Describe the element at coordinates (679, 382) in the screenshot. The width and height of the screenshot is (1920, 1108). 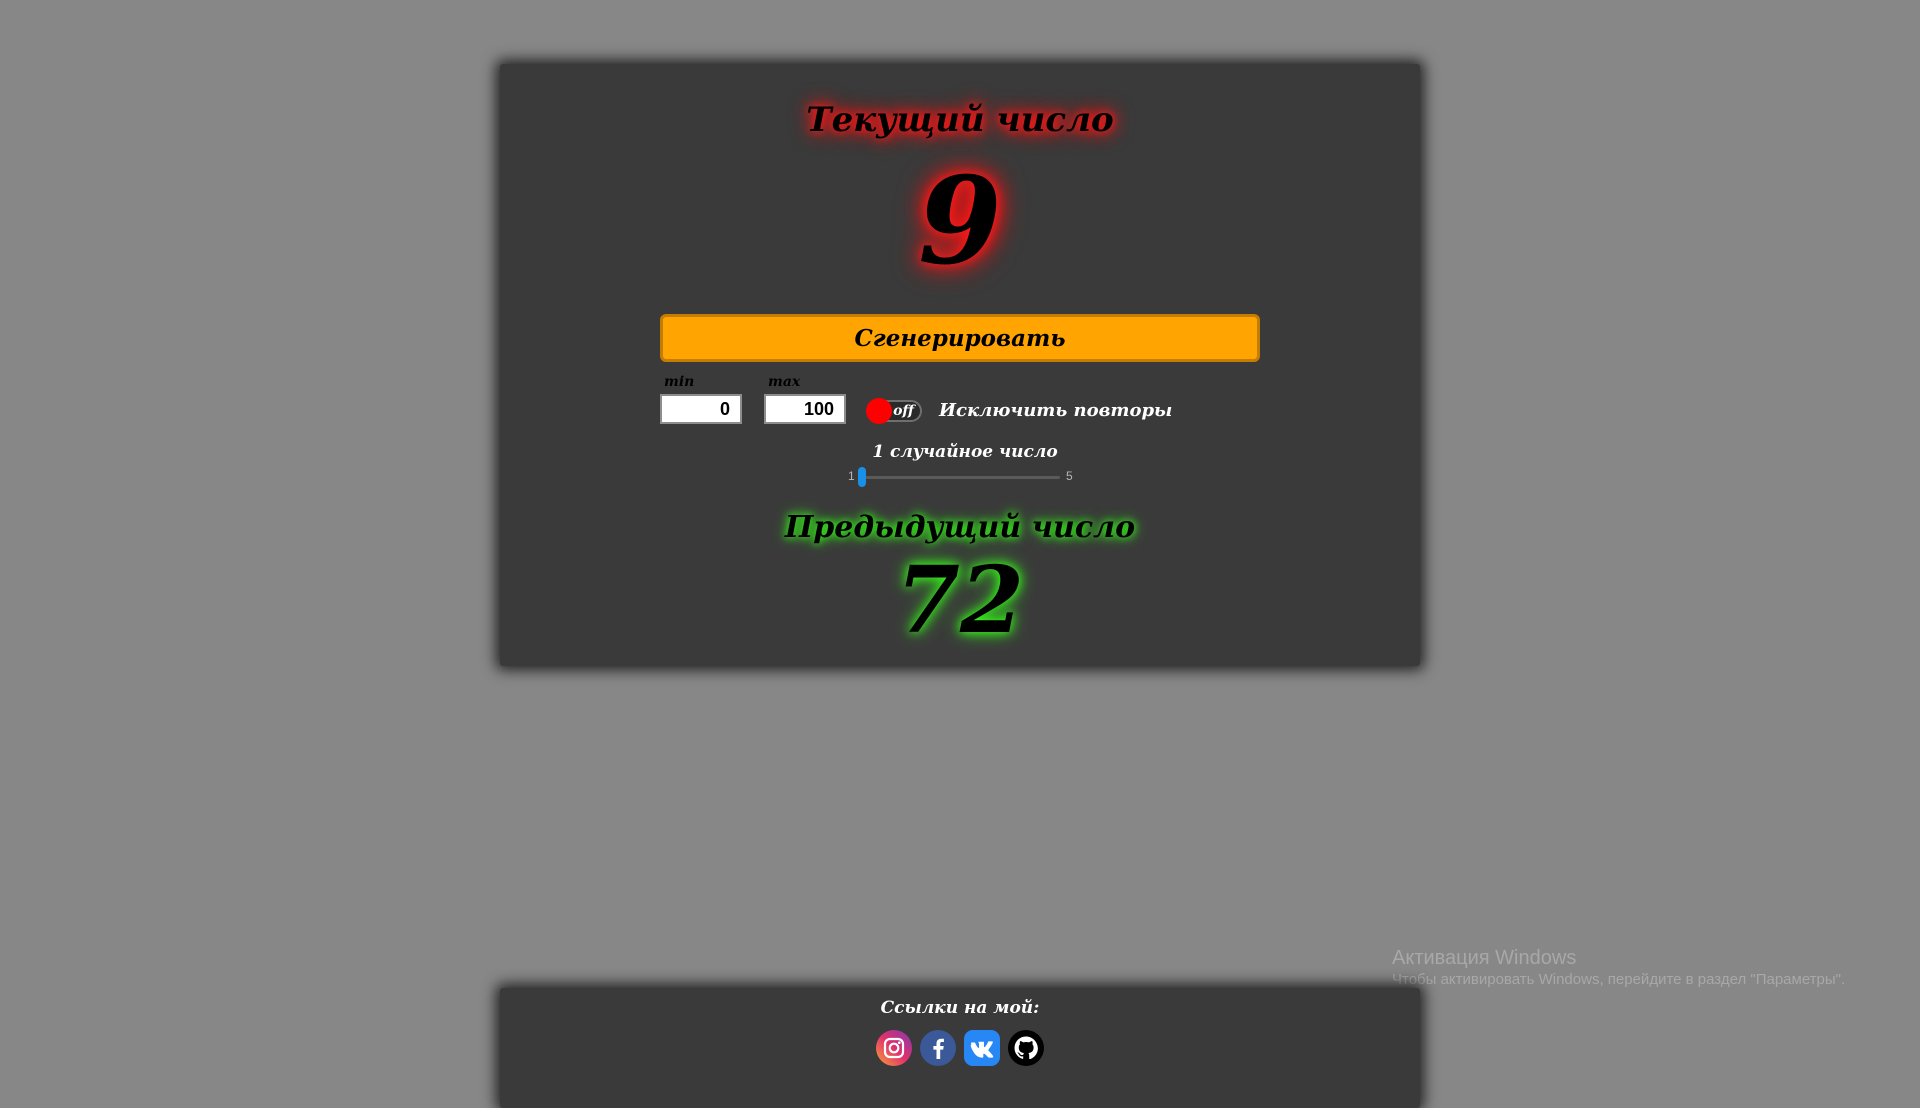
I see `min-label: min` at that location.